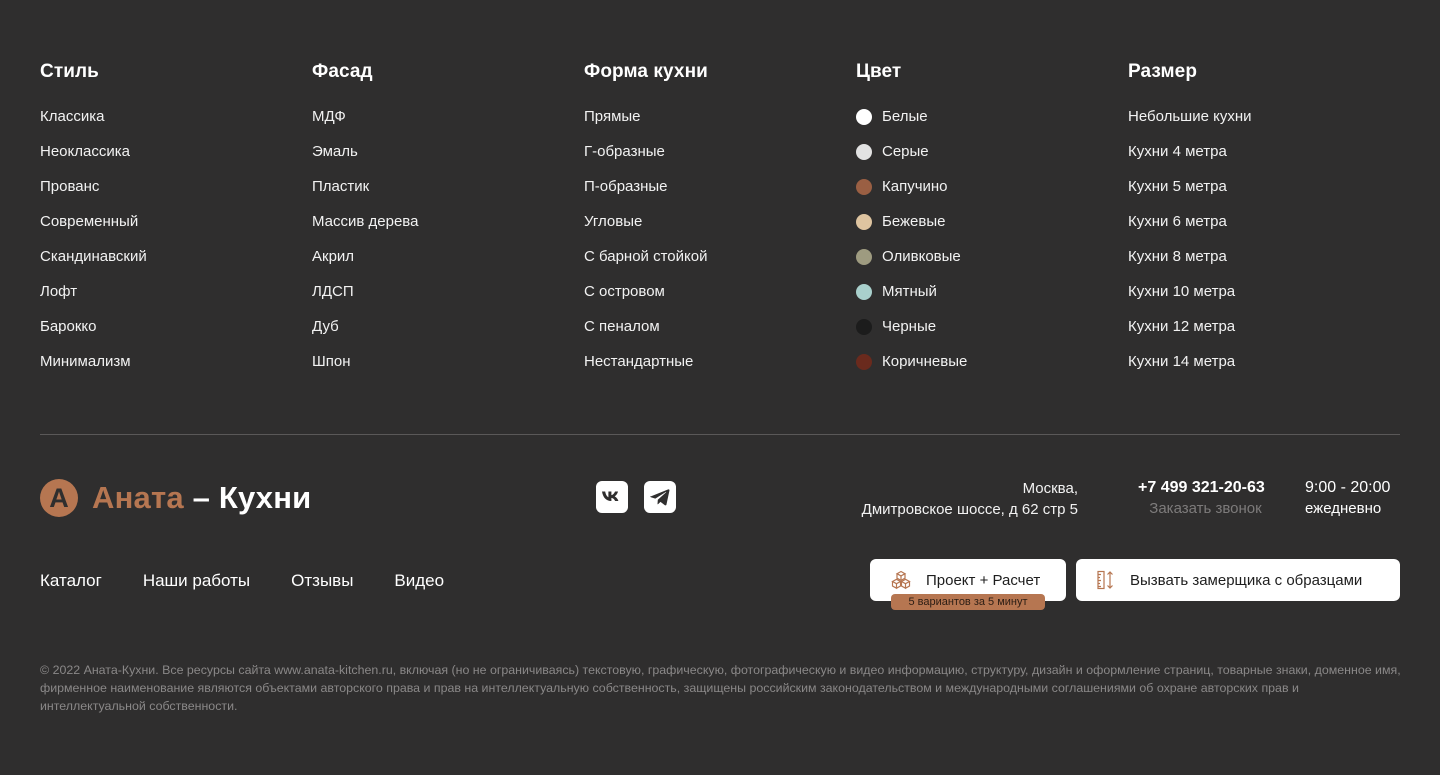  What do you see at coordinates (1208, 488) in the screenshot?
I see `phone-link: +7 499 321-20-63` at bounding box center [1208, 488].